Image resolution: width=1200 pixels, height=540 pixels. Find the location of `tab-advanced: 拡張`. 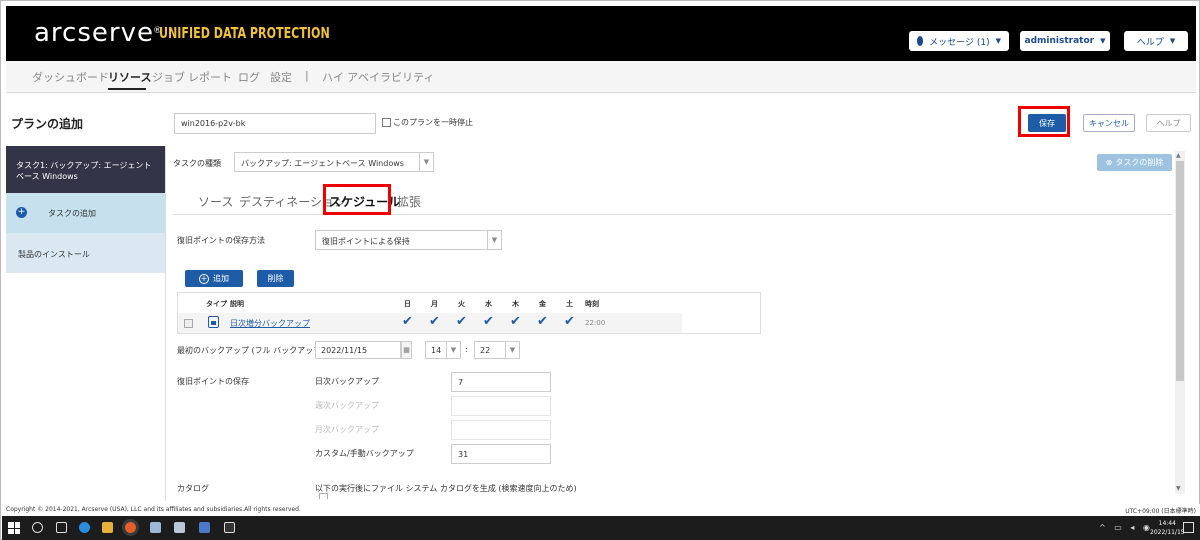

tab-advanced: 拡張 is located at coordinates (409, 201).